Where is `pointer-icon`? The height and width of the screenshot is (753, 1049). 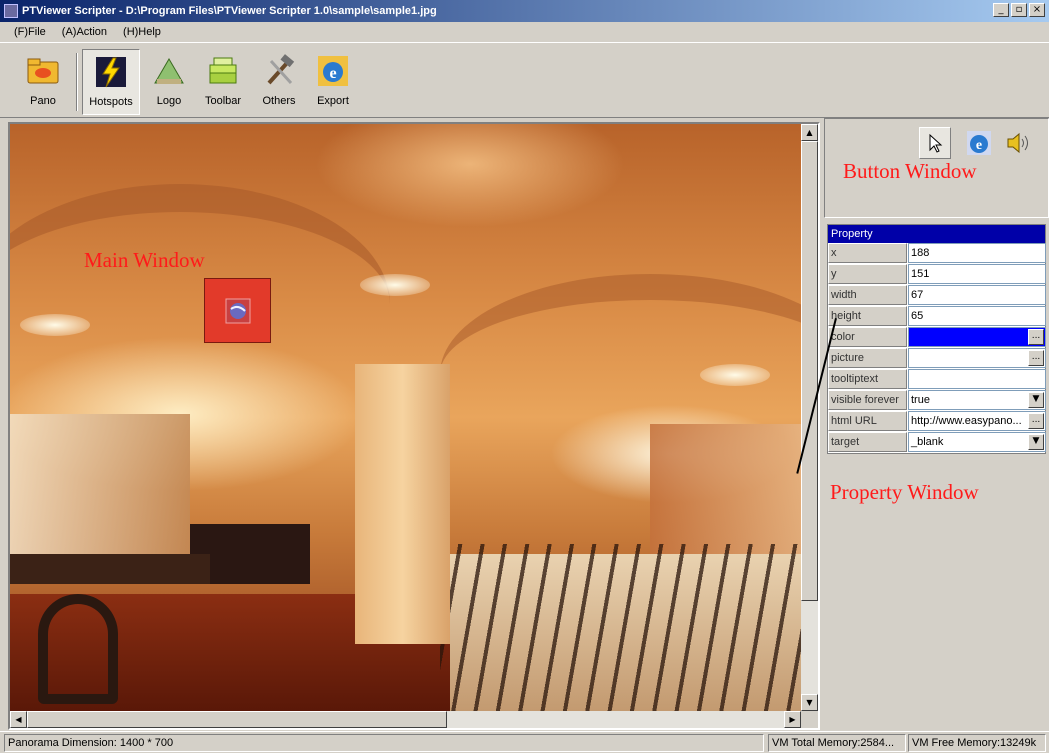
pointer-icon is located at coordinates (936, 143).